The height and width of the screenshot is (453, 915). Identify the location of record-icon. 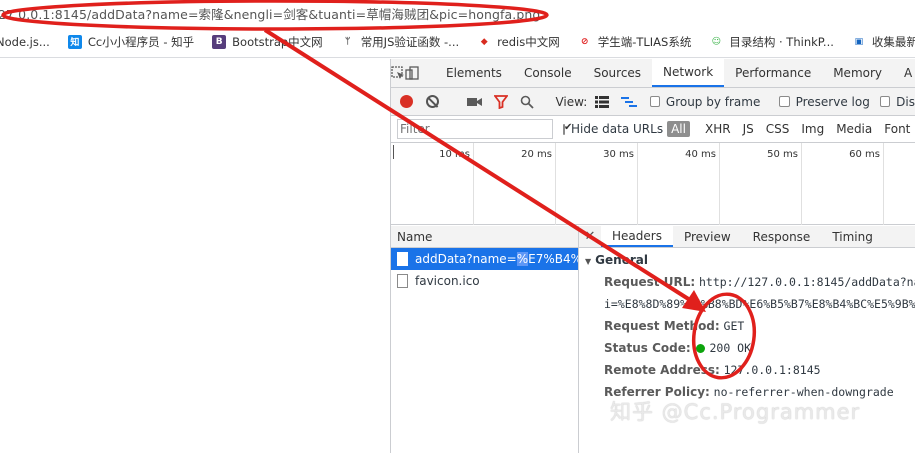
(406, 101).